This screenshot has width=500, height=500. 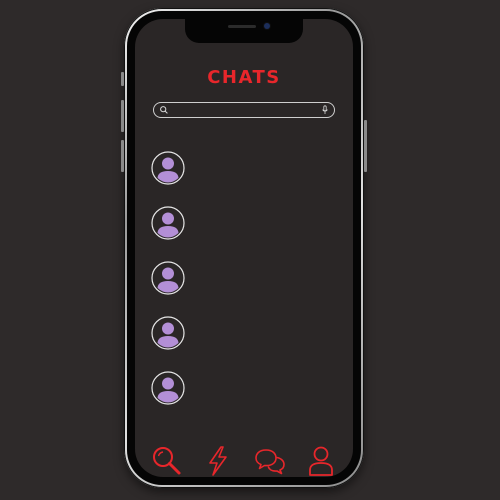 I want to click on page-title: CHATS, so click(x=244, y=77).